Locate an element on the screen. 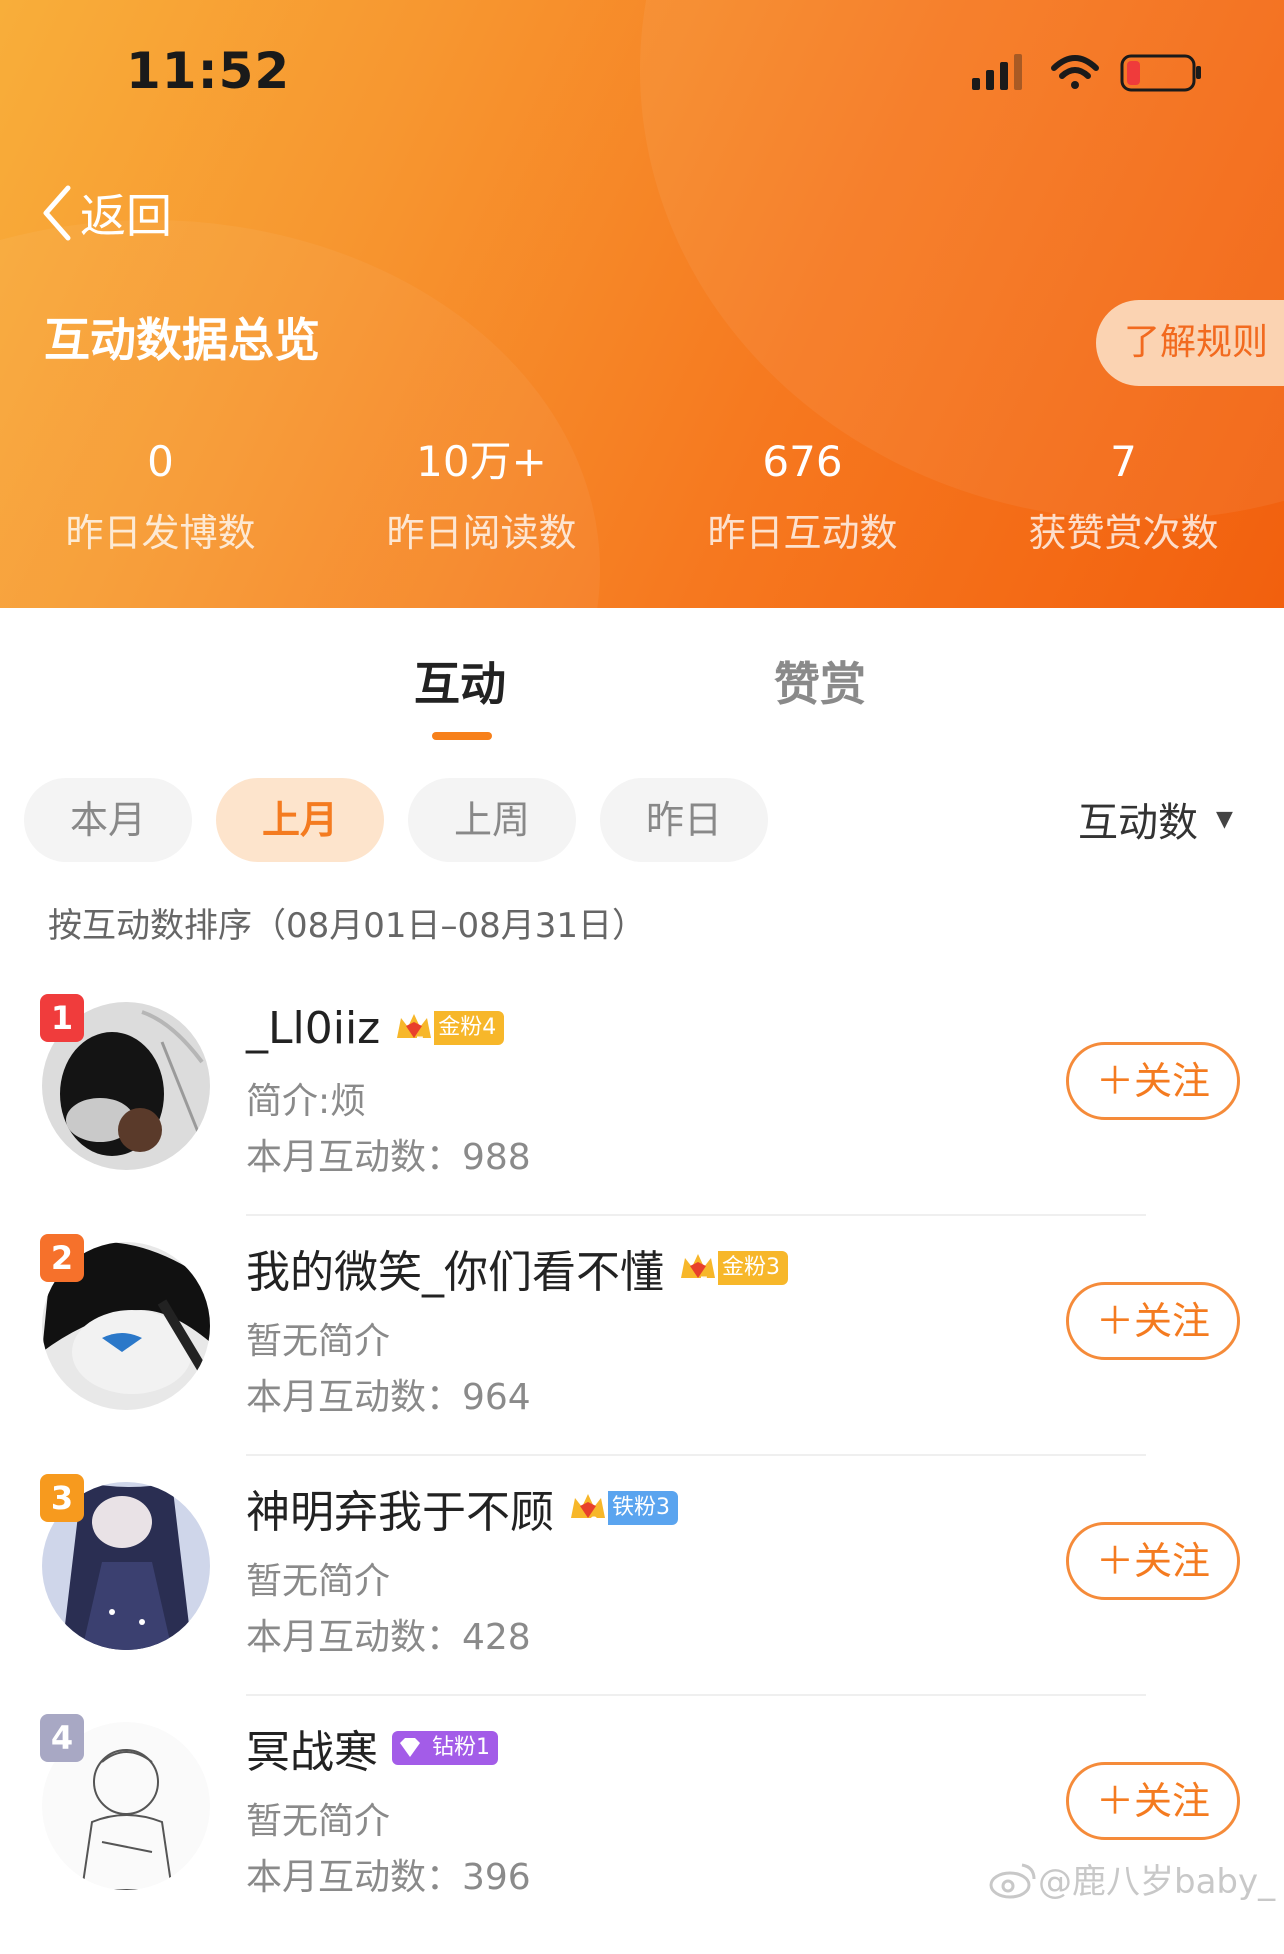 This screenshot has height=1954, width=1284. sort-range-text: 按互动数排序（08月01日–08月31日） is located at coordinates (347, 926).